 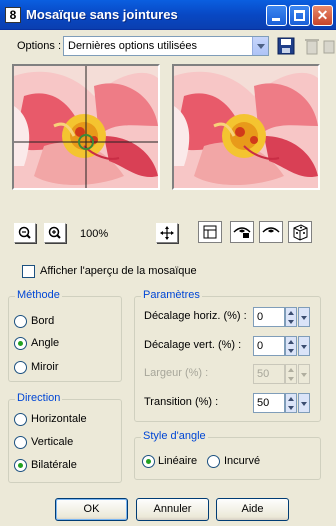 I want to click on trash-icon, so click(x=312, y=47).